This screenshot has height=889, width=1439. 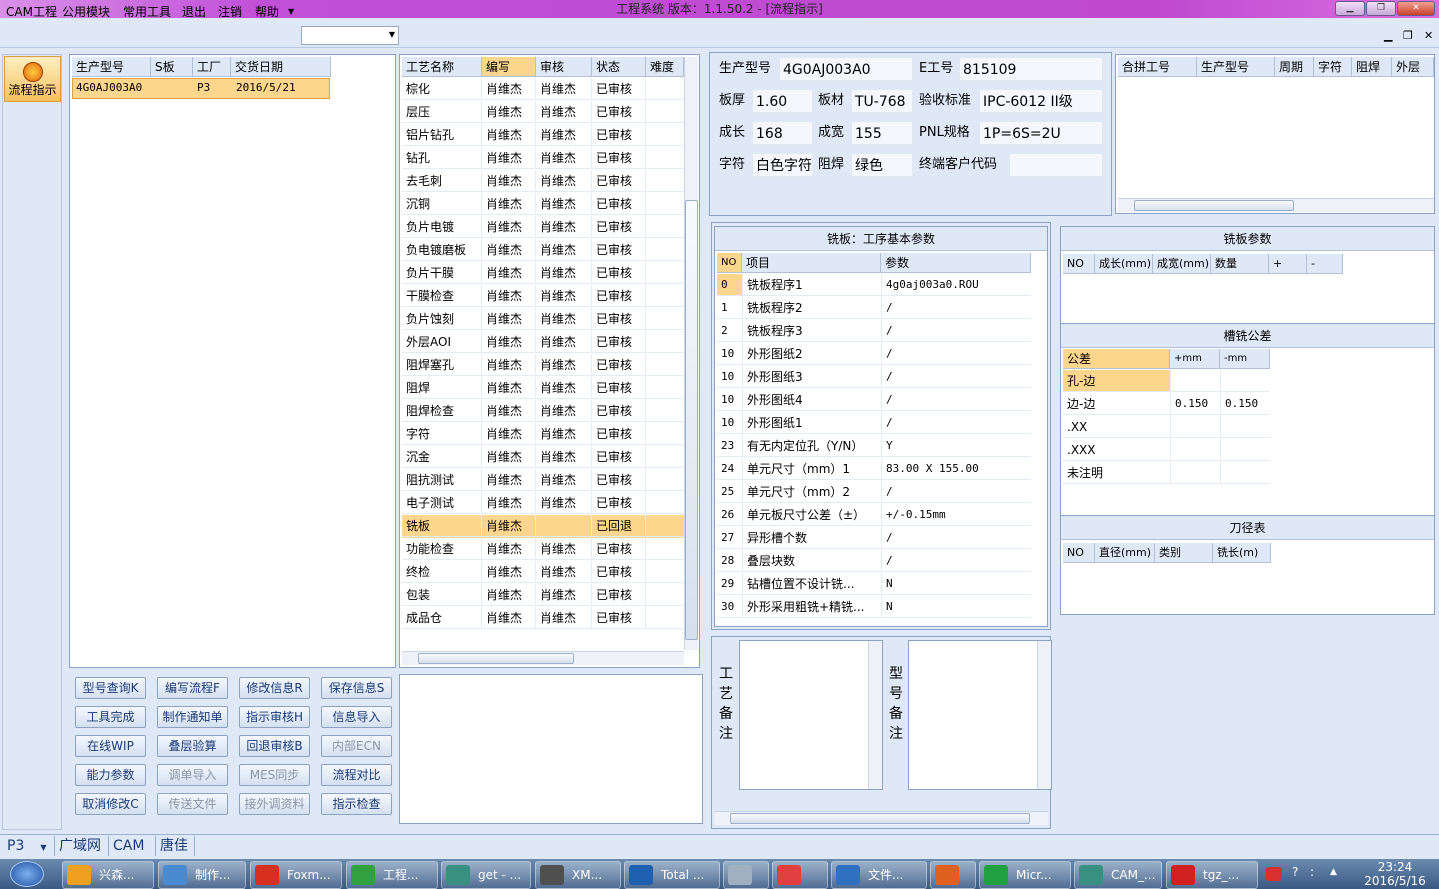 What do you see at coordinates (356, 804) in the screenshot?
I see `action-button: 指示检查` at bounding box center [356, 804].